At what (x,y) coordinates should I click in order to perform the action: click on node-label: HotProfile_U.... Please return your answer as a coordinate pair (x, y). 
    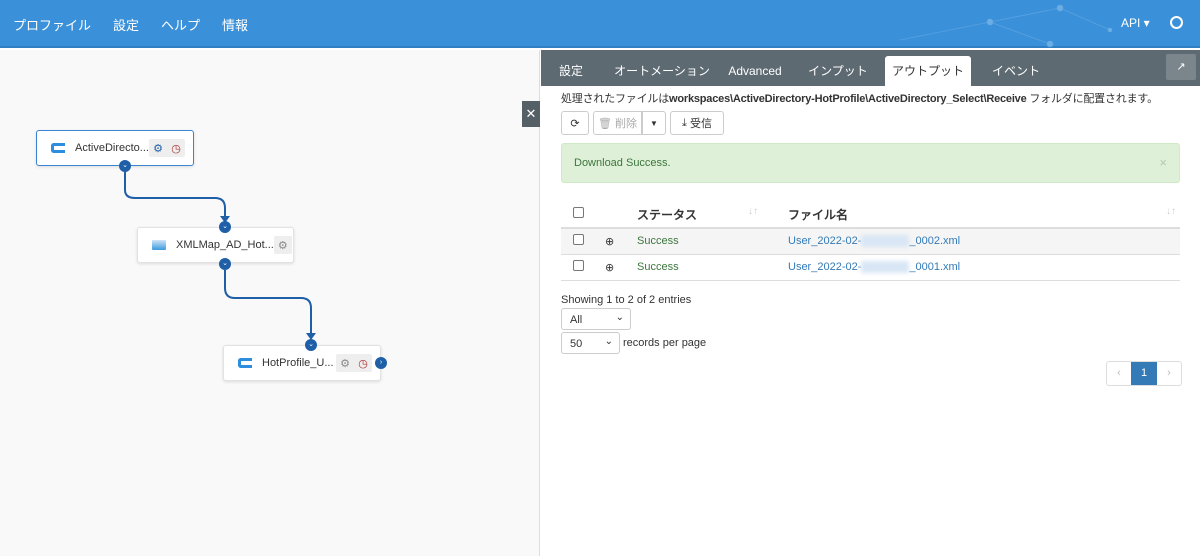
    Looking at the image, I should click on (298, 363).